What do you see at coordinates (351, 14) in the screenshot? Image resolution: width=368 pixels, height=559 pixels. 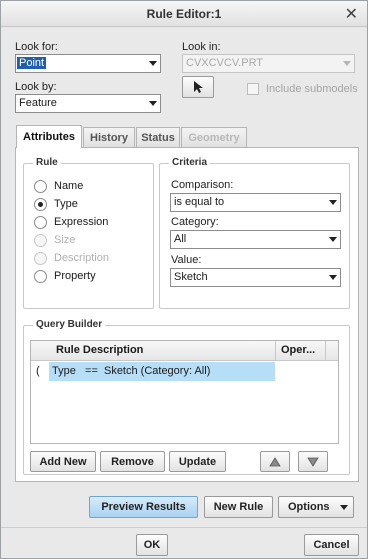 I see `close-icon: ✕` at bounding box center [351, 14].